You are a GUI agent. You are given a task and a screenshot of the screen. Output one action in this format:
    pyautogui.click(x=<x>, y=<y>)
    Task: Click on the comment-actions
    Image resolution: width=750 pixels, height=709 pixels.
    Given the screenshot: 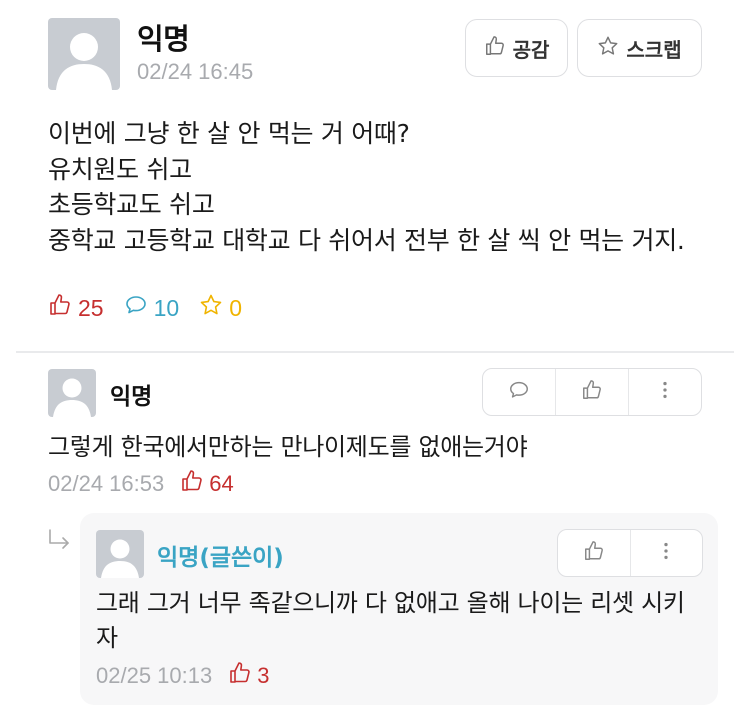 What is the action you would take?
    pyautogui.click(x=592, y=392)
    